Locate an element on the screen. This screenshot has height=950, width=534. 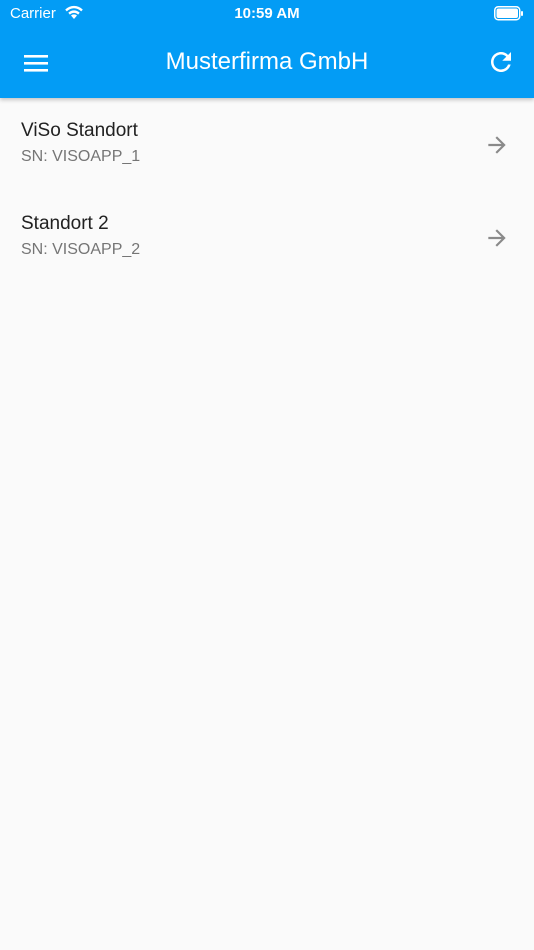
page-title: Musterfirma GmbH is located at coordinates (267, 61).